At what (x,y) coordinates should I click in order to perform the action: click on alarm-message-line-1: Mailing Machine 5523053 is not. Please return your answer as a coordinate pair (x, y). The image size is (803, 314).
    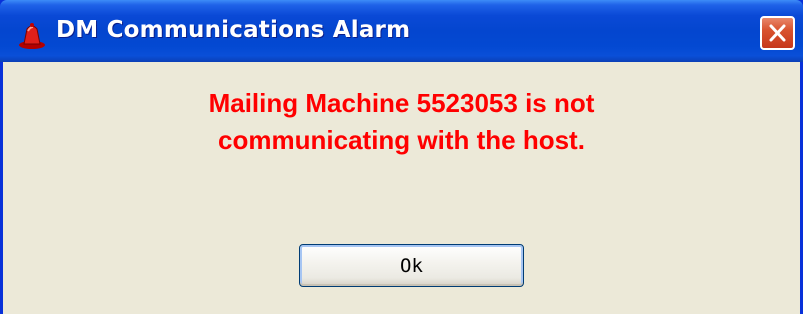
    Looking at the image, I should click on (401, 103).